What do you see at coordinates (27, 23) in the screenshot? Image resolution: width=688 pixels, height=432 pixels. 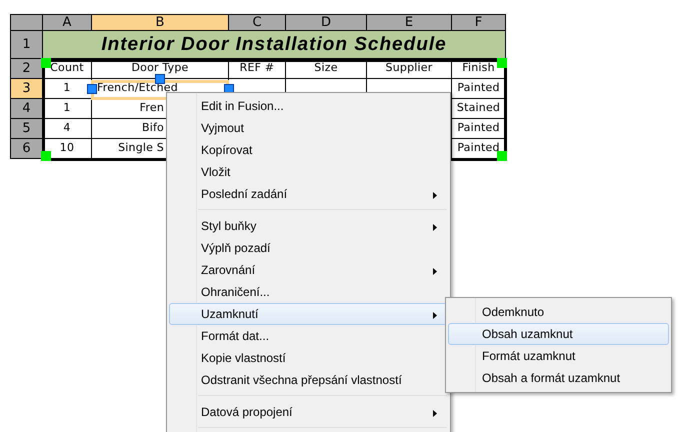 I see `corner-cell` at bounding box center [27, 23].